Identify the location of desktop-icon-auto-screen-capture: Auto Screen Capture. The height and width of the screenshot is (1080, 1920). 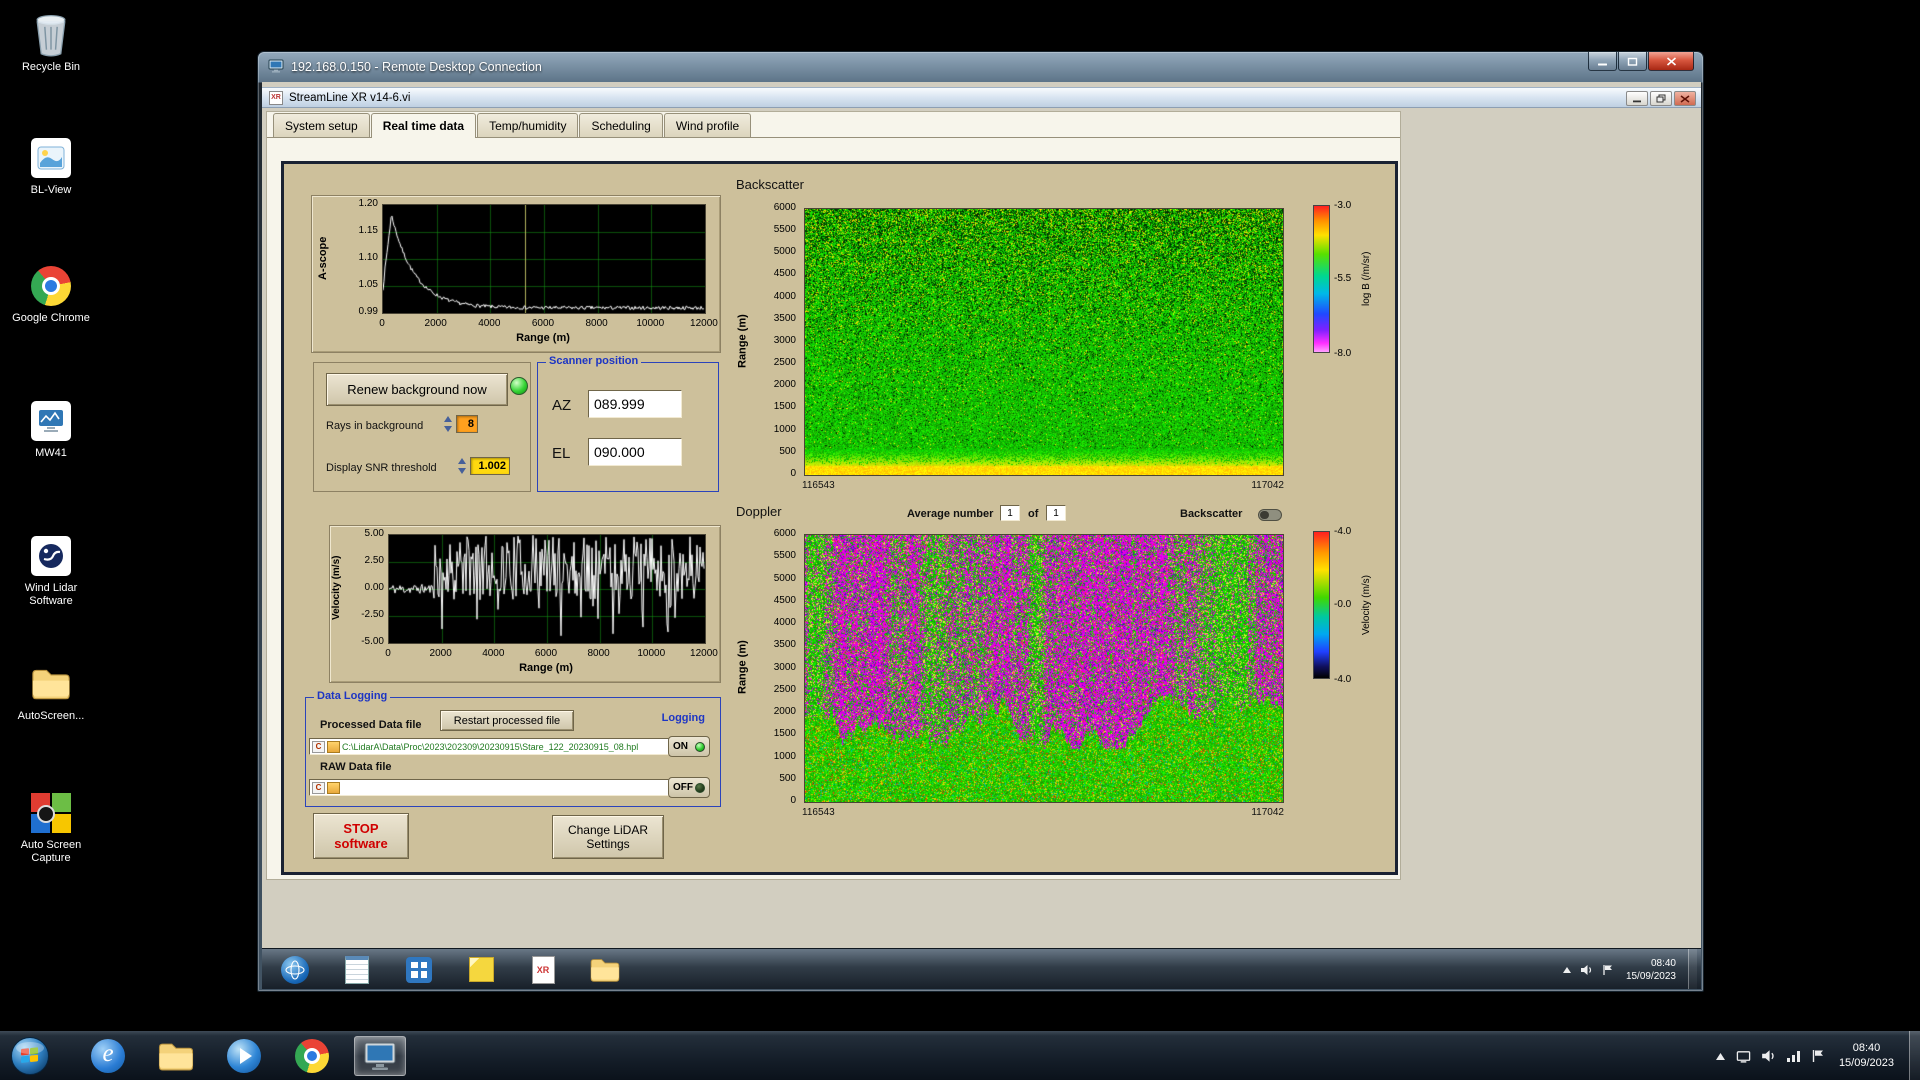
(51, 827).